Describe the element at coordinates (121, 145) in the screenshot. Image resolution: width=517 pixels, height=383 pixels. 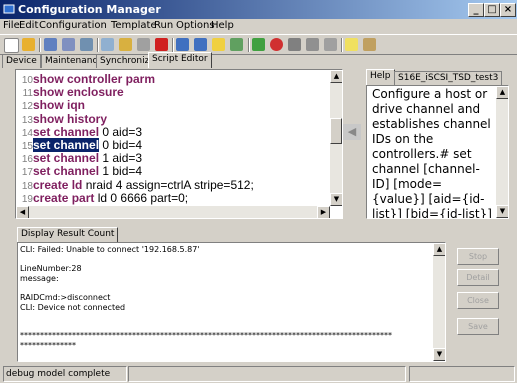
I see `script-args: 0 bid=4` at that location.